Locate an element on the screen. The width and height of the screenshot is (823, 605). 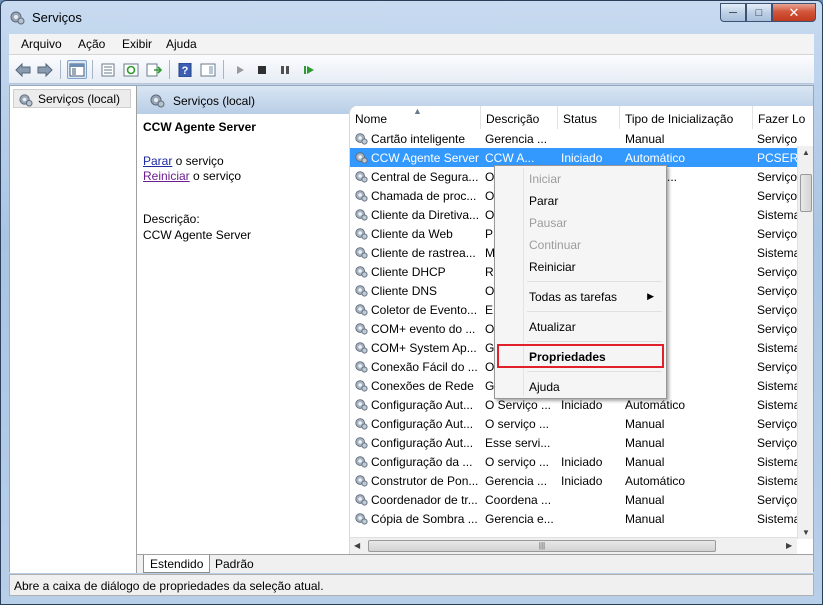
ctx-item-pausar: Pausar is located at coordinates (580, 222).